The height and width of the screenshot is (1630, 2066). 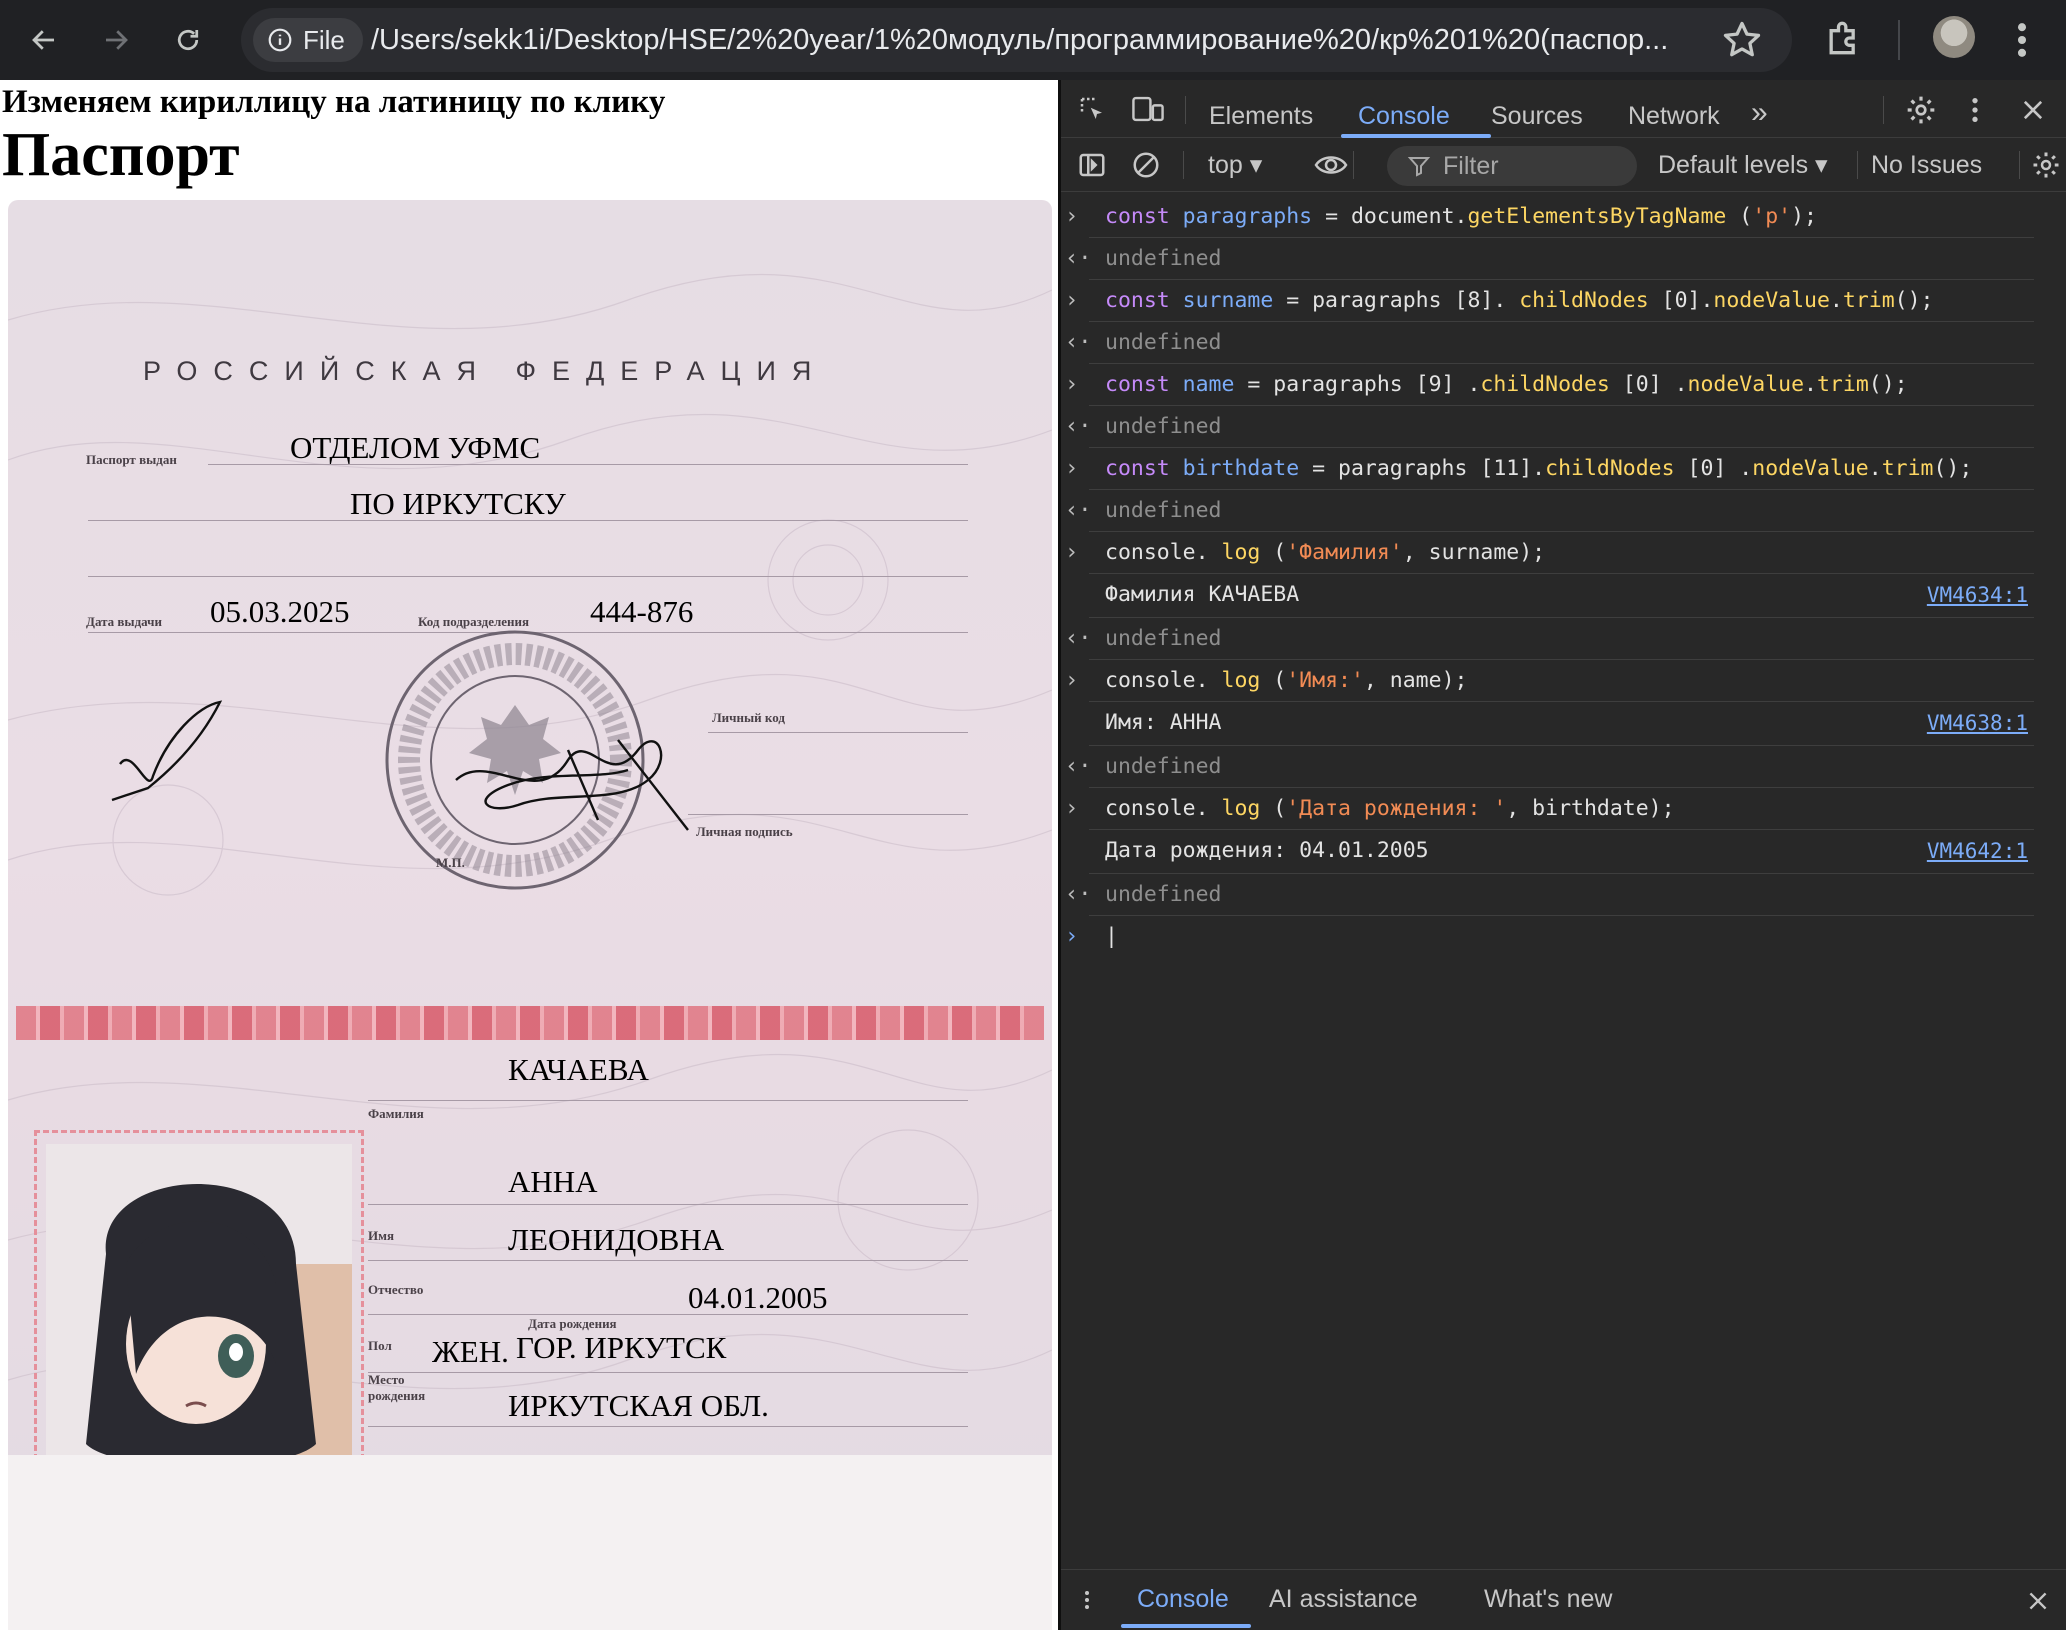 I want to click on back-button, so click(x=44, y=40).